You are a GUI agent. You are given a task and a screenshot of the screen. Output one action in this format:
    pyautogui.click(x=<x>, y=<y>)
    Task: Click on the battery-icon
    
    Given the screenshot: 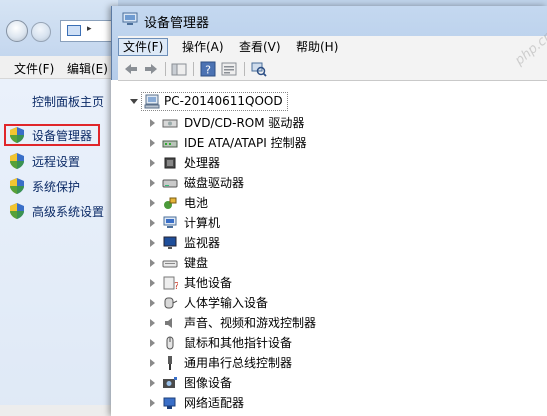 What is the action you would take?
    pyautogui.click(x=170, y=203)
    